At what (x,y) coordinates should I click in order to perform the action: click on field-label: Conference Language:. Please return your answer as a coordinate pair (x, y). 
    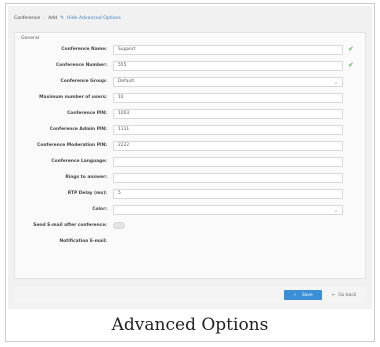
    Looking at the image, I should click on (79, 161).